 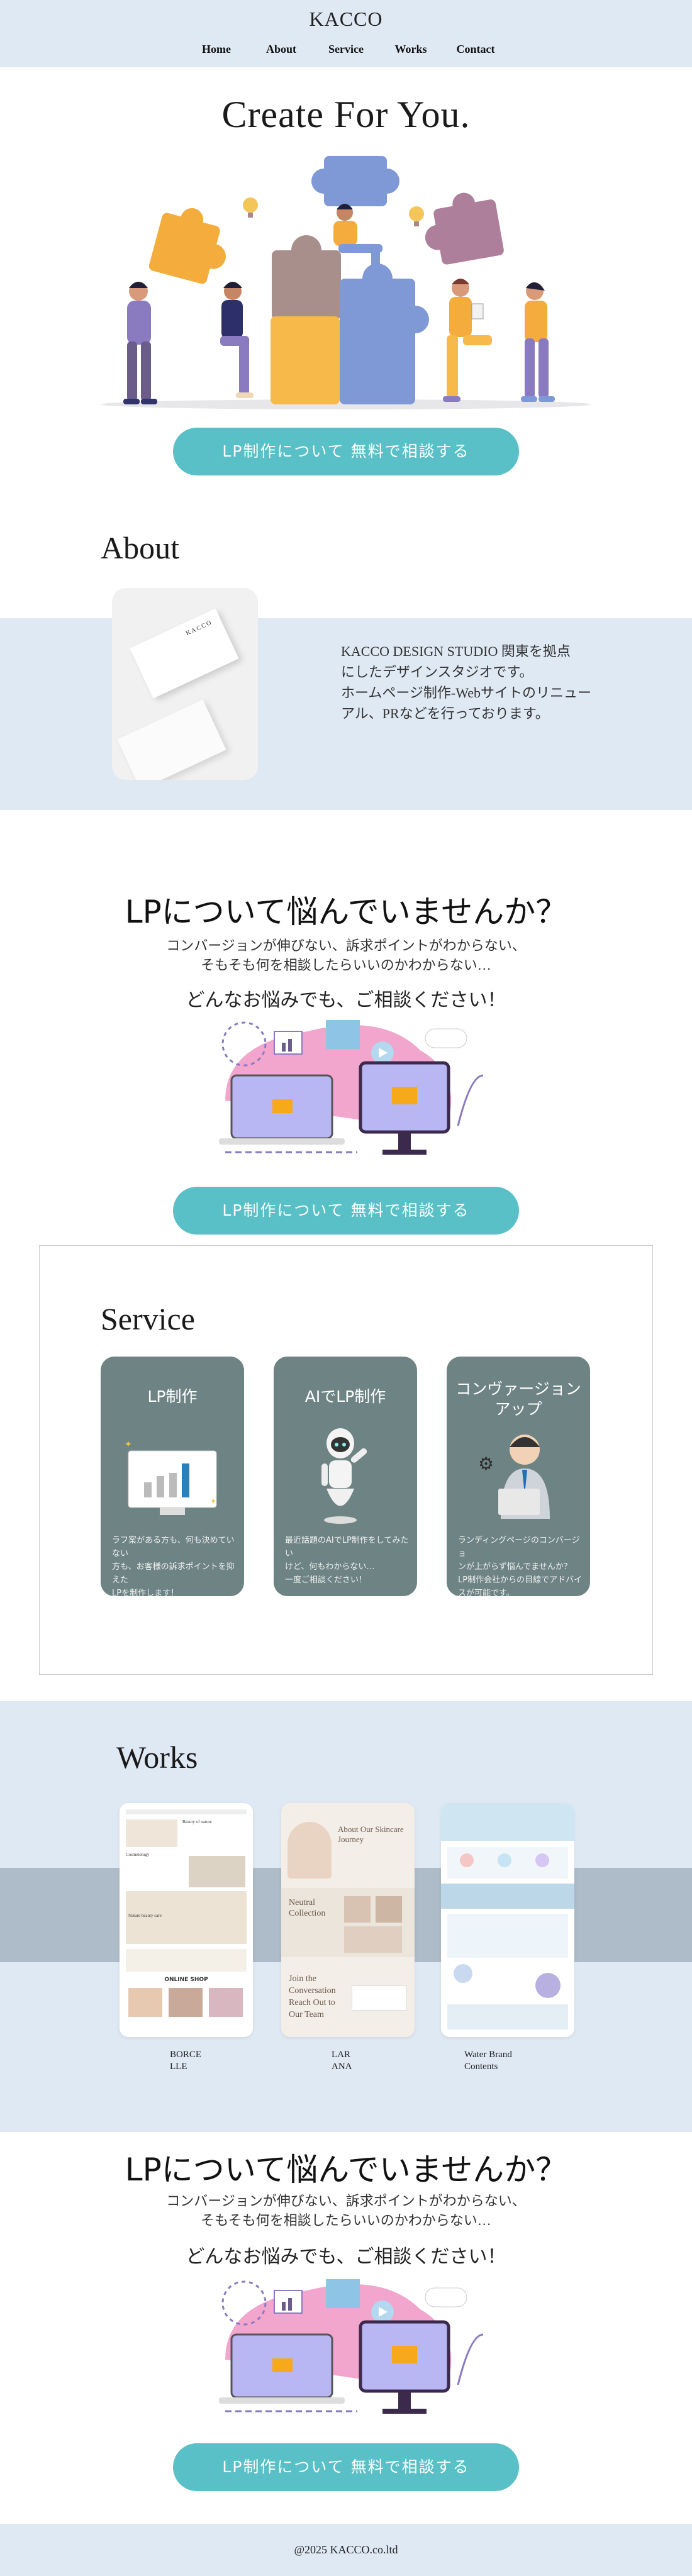 I want to click on hero-consult-button: LP制作について 無料で相談する, so click(x=346, y=451).